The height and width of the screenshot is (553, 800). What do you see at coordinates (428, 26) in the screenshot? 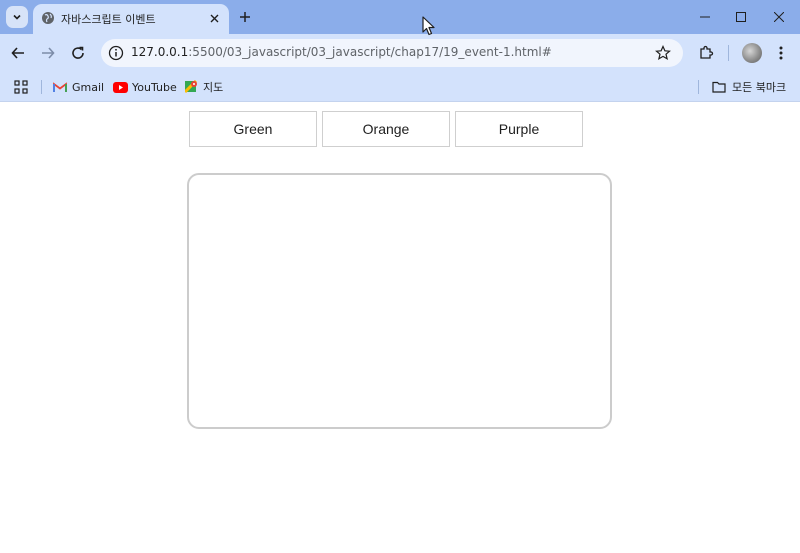
I see `mouse-cursor-icon` at bounding box center [428, 26].